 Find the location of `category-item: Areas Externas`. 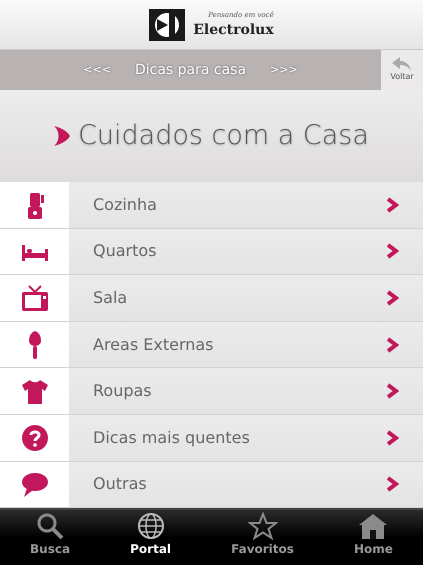

category-item: Areas Externas is located at coordinates (211, 345).